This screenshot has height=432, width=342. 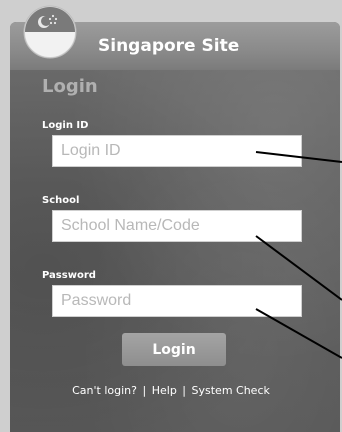 I want to click on login-id-label: Login ID, so click(x=65, y=125).